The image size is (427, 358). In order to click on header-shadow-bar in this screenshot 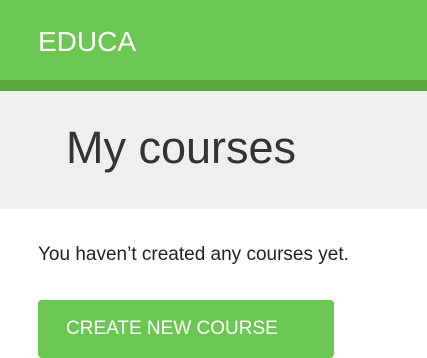, I will do `click(213, 85)`.